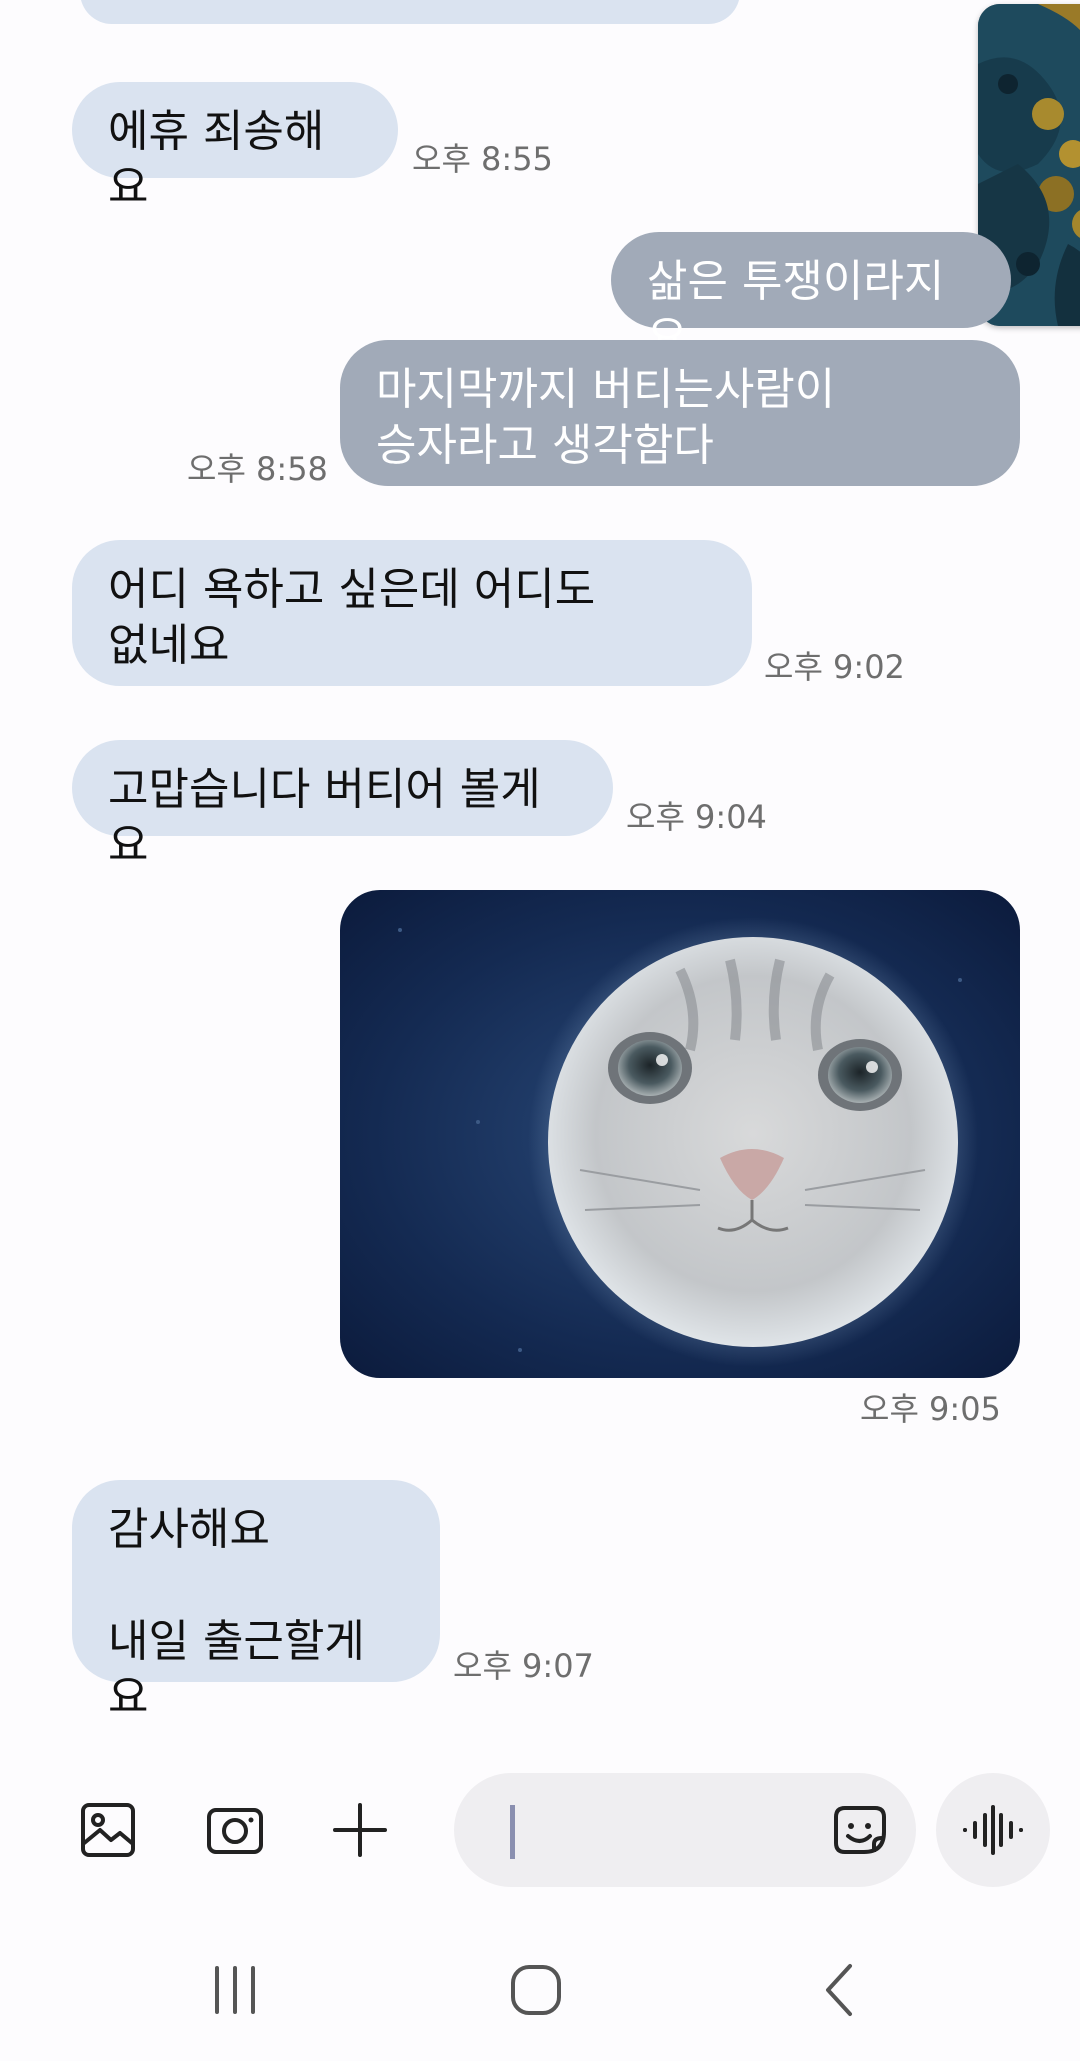 Image resolution: width=1080 pixels, height=2061 pixels. Describe the element at coordinates (523, 1666) in the screenshot. I see `message-timestamp: 오후 9:07` at that location.